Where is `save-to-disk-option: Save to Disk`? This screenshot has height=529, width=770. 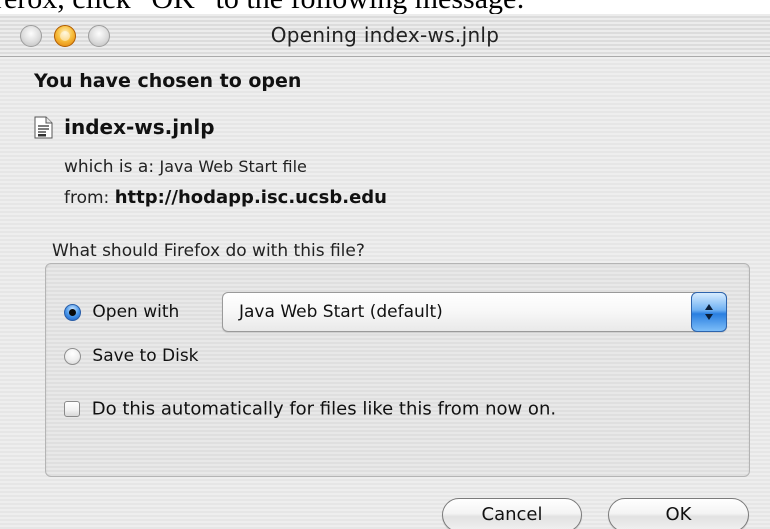 save-to-disk-option: Save to Disk is located at coordinates (131, 356).